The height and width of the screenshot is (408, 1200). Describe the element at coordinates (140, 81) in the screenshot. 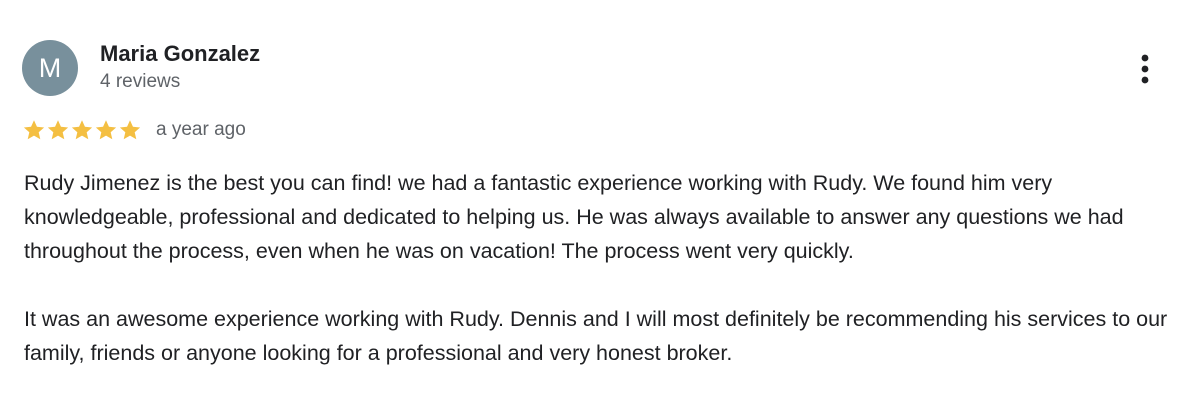

I see `review-count: 4 reviews` at that location.